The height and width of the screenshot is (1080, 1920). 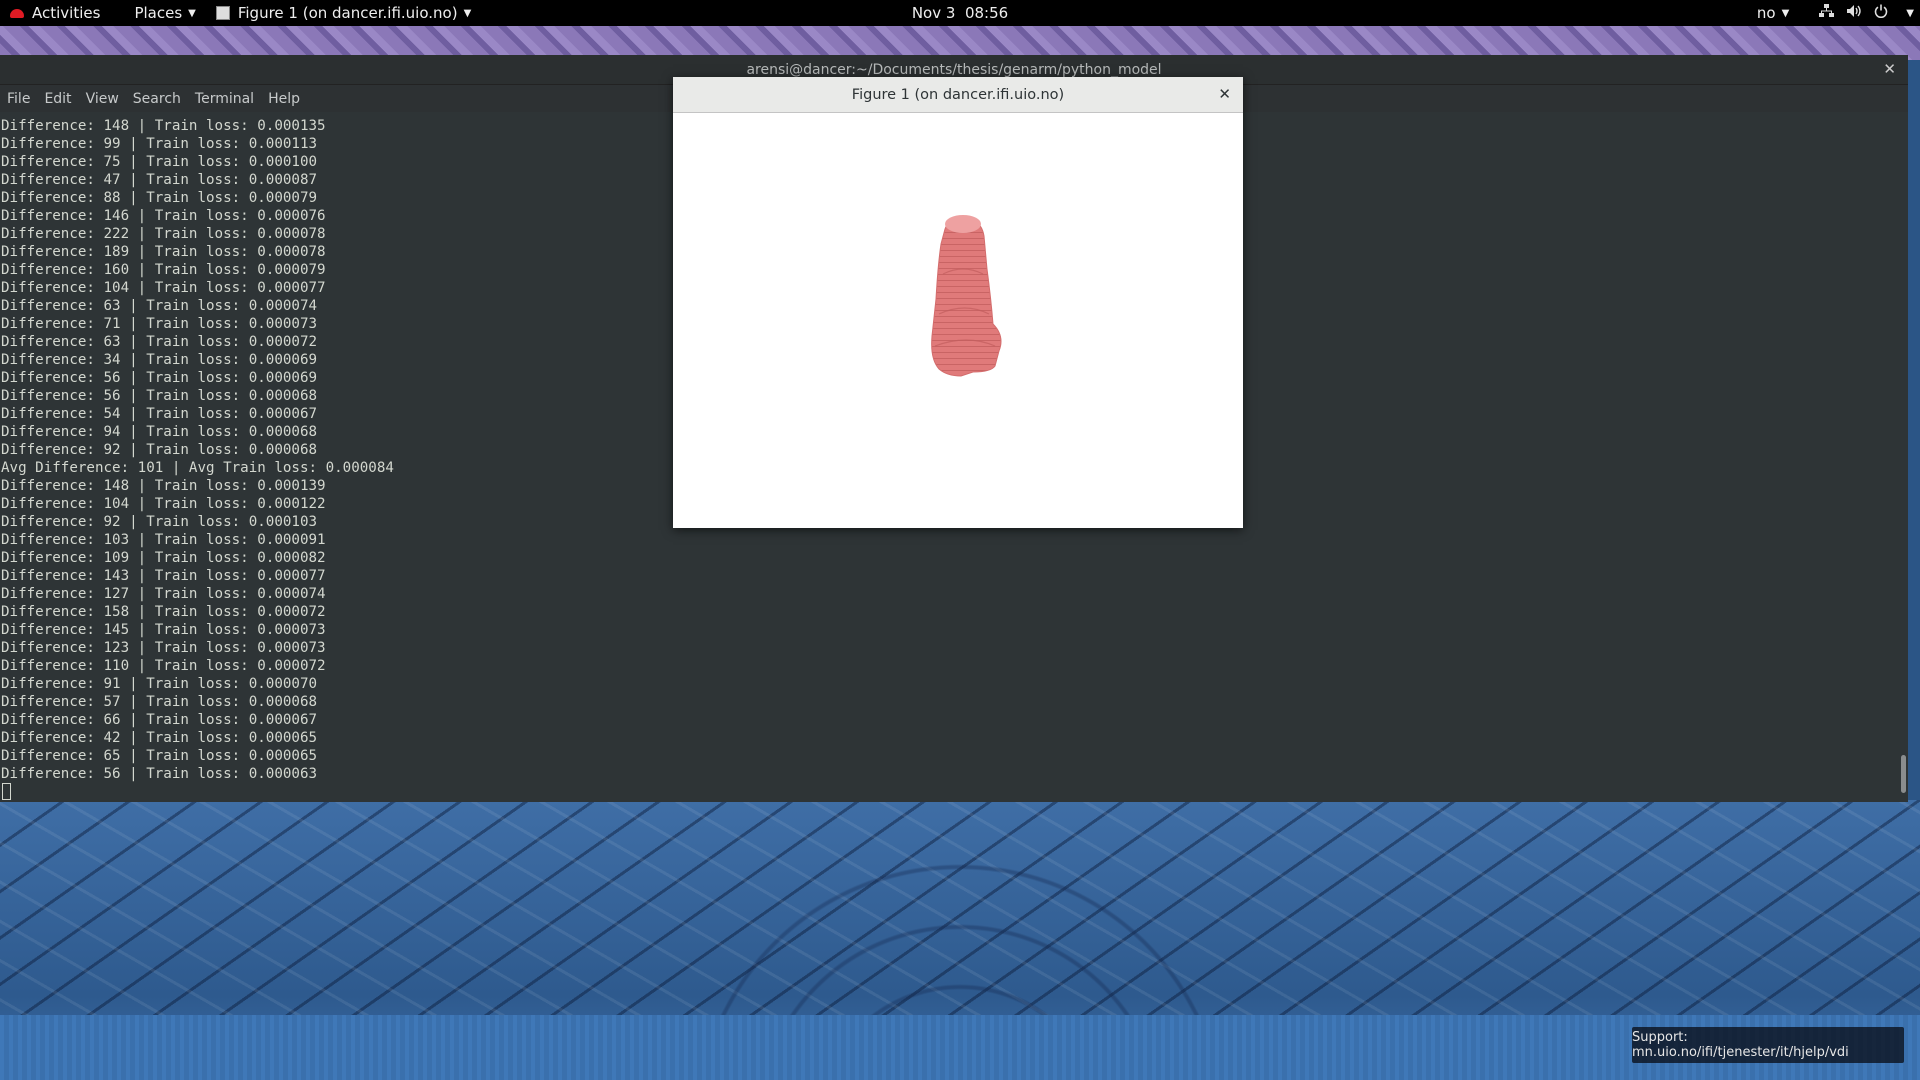 What do you see at coordinates (1881, 13) in the screenshot?
I see `power-icon` at bounding box center [1881, 13].